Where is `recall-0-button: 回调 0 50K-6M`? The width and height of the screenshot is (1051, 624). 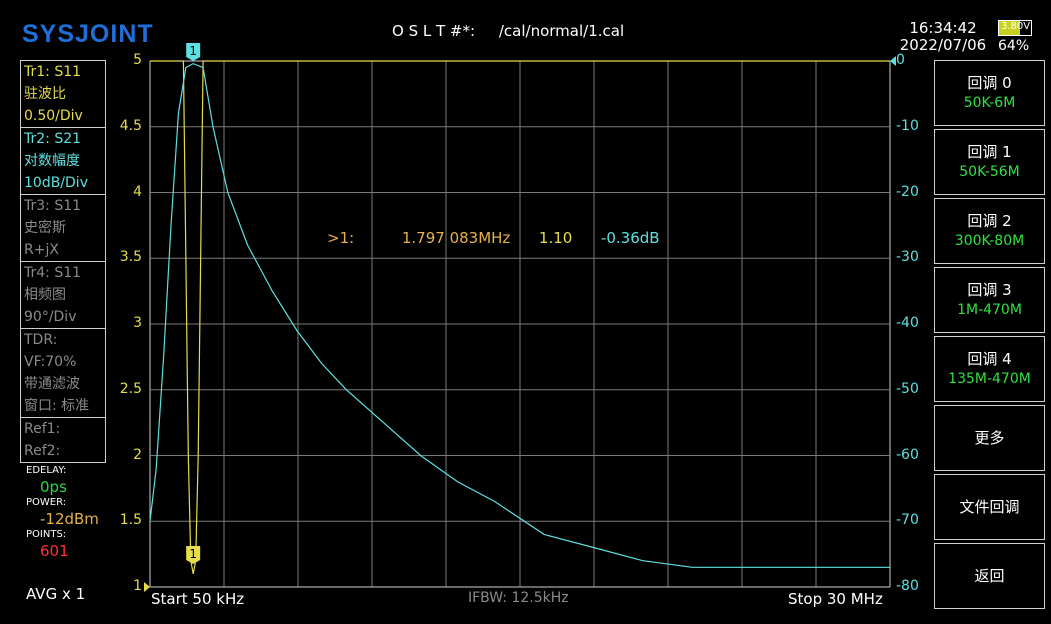 recall-0-button: 回调 0 50K-6M is located at coordinates (989, 93).